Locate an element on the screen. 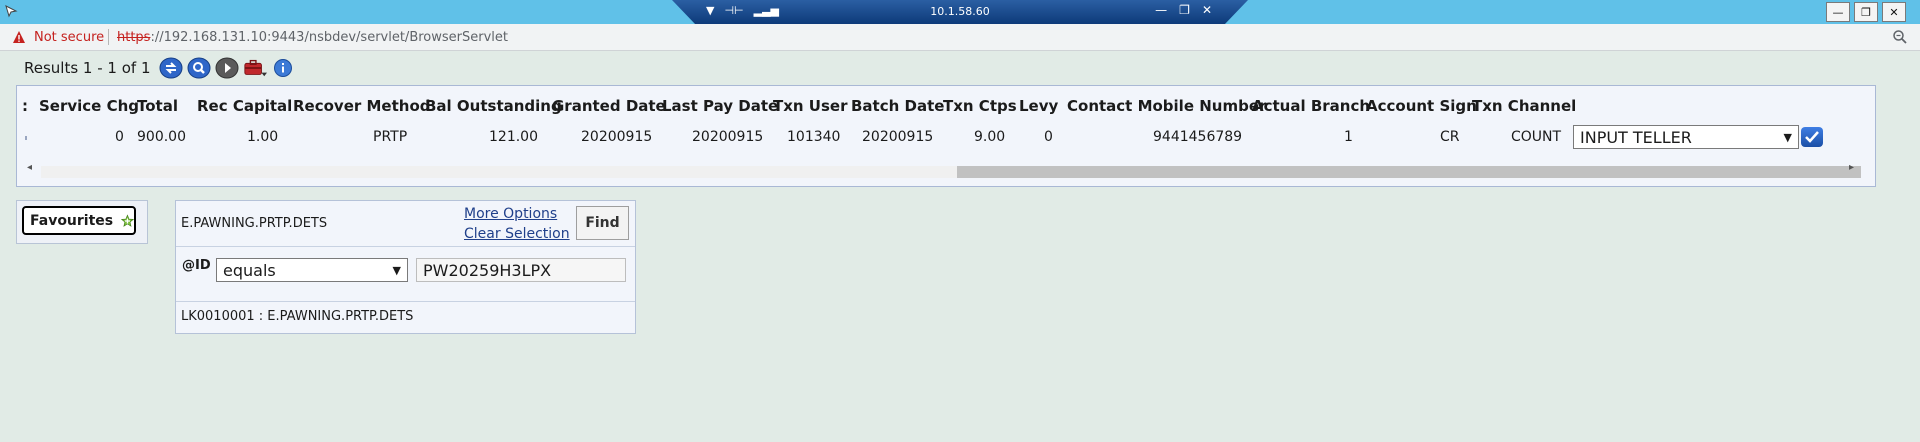  cell-granted-date: 20200915 is located at coordinates (617, 137).